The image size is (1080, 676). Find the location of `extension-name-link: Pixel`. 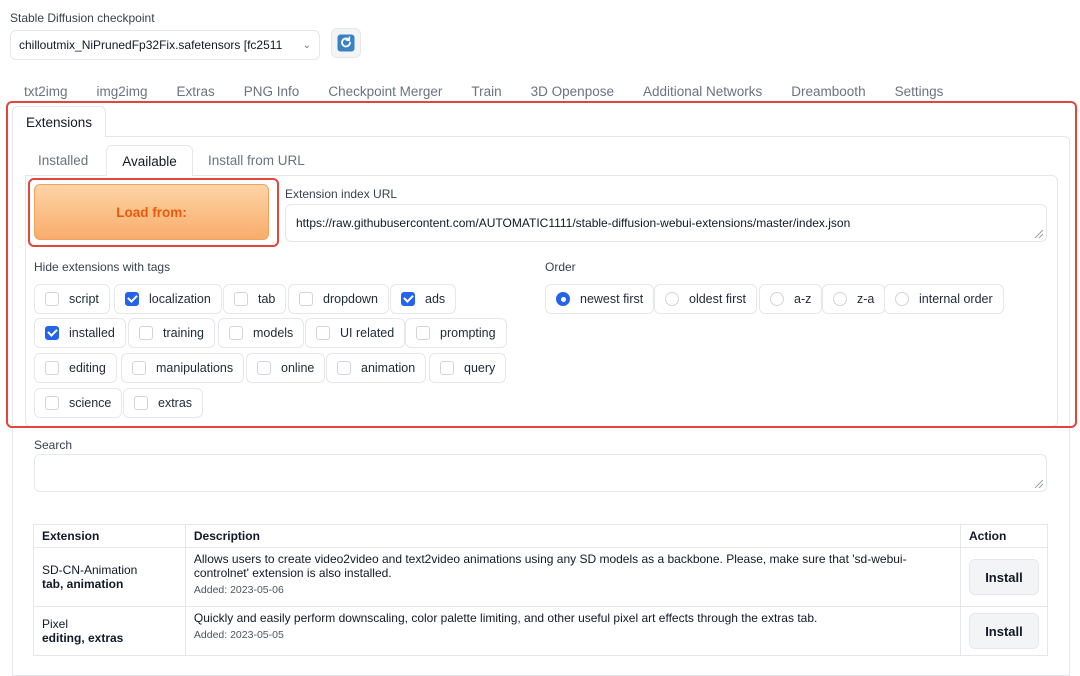

extension-name-link: Pixel is located at coordinates (55, 624).